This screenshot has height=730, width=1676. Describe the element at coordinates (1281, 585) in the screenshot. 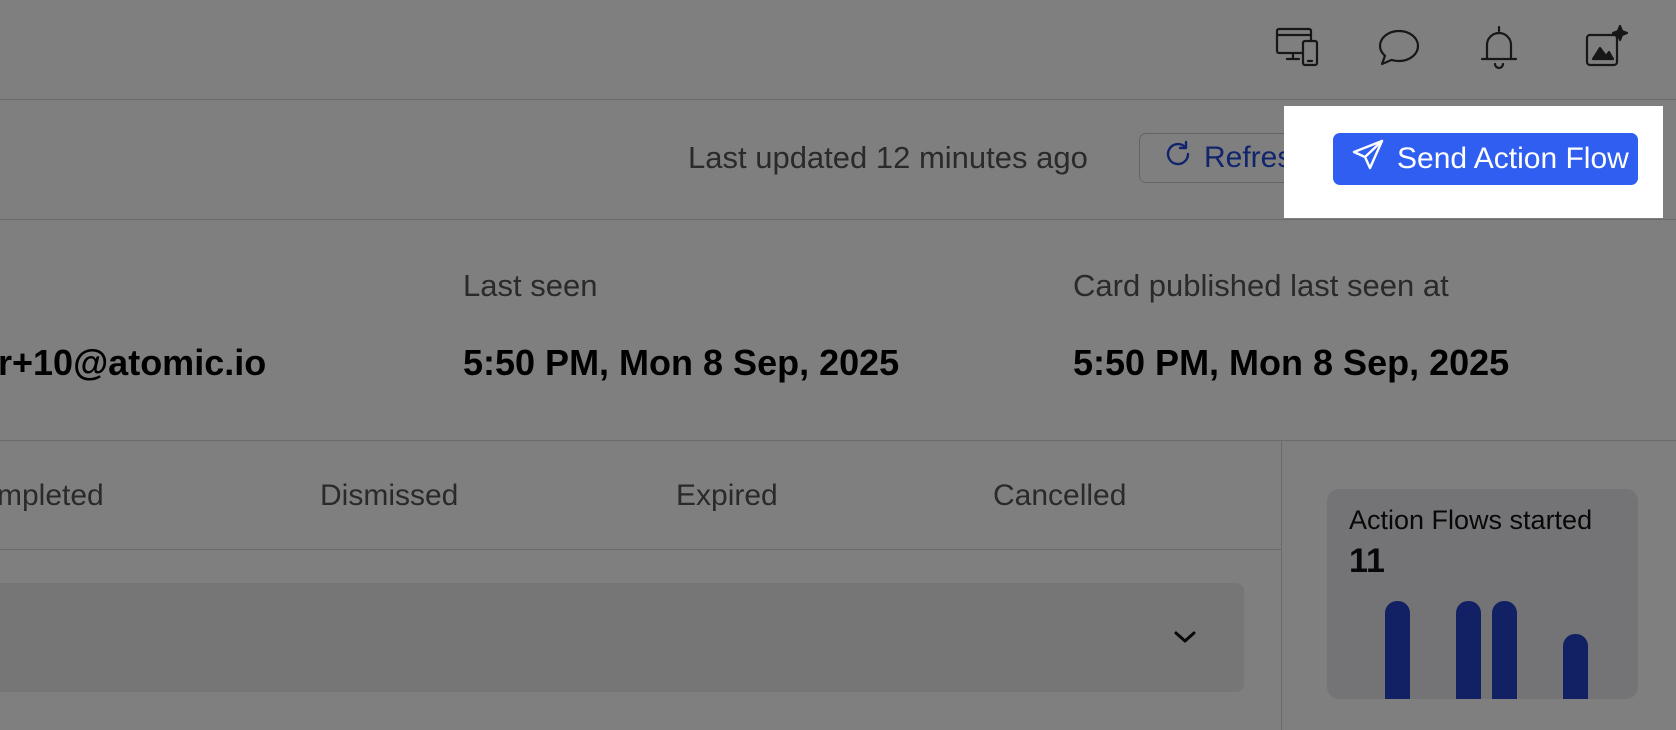

I see `panel-divider` at that location.